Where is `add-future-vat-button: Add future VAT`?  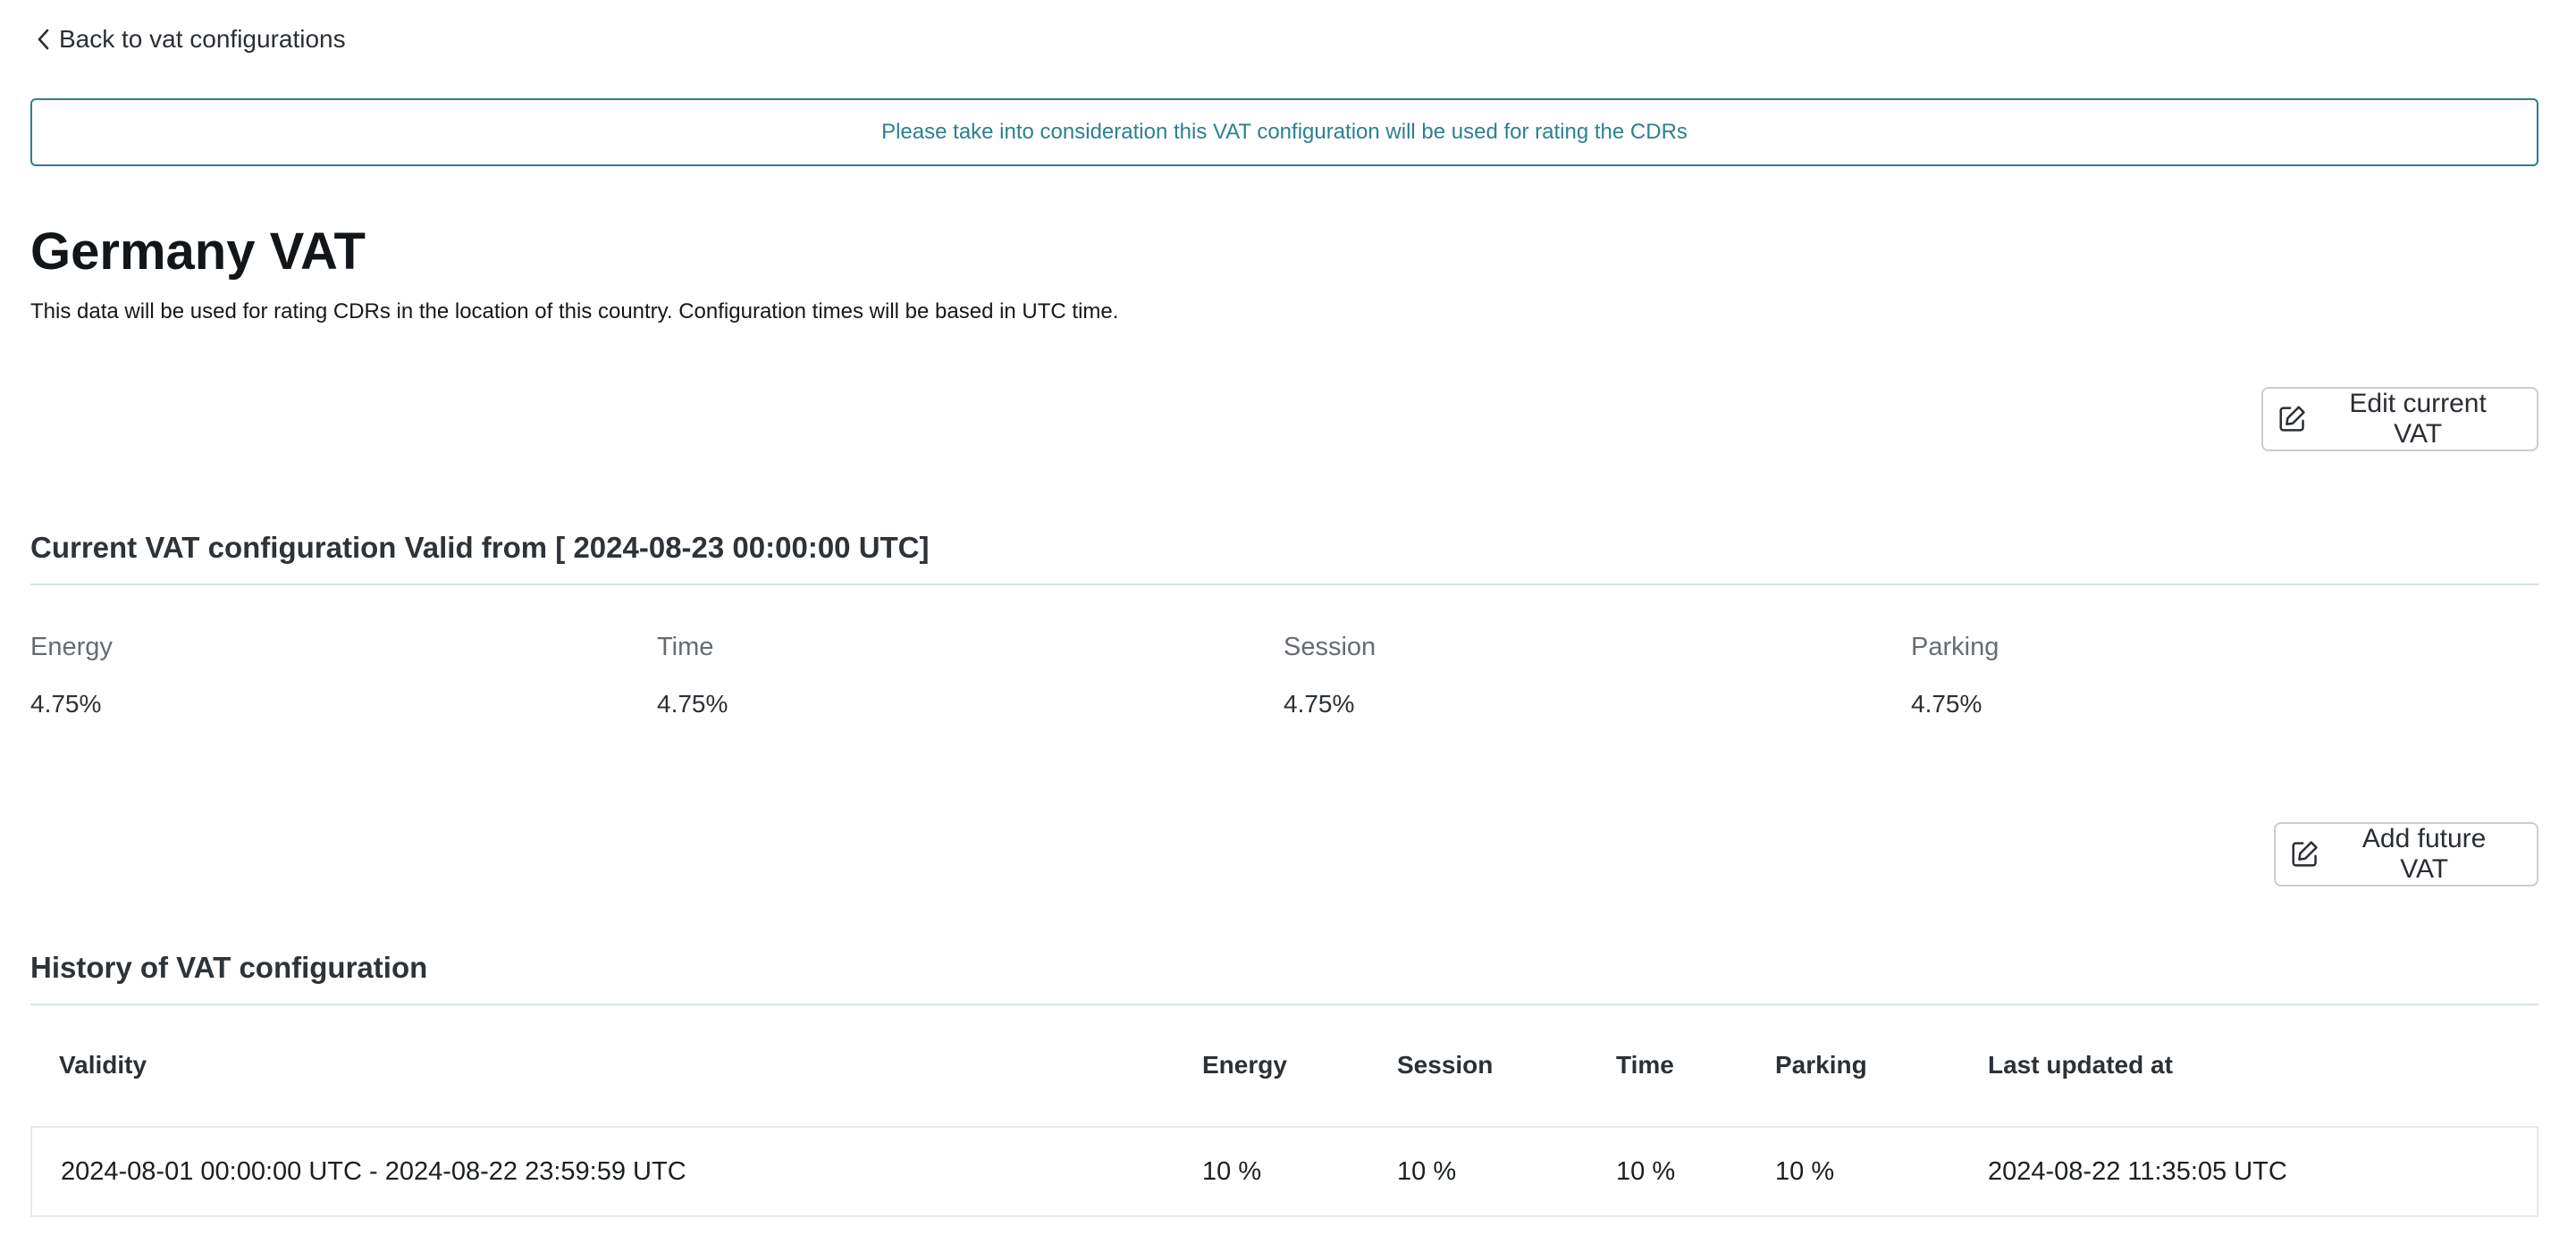 add-future-vat-button: Add future VAT is located at coordinates (2406, 854).